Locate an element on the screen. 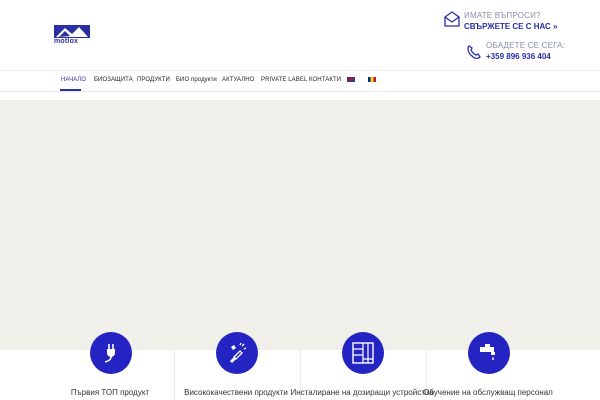 The height and width of the screenshot is (400, 600). active-nav-underline is located at coordinates (70, 90).